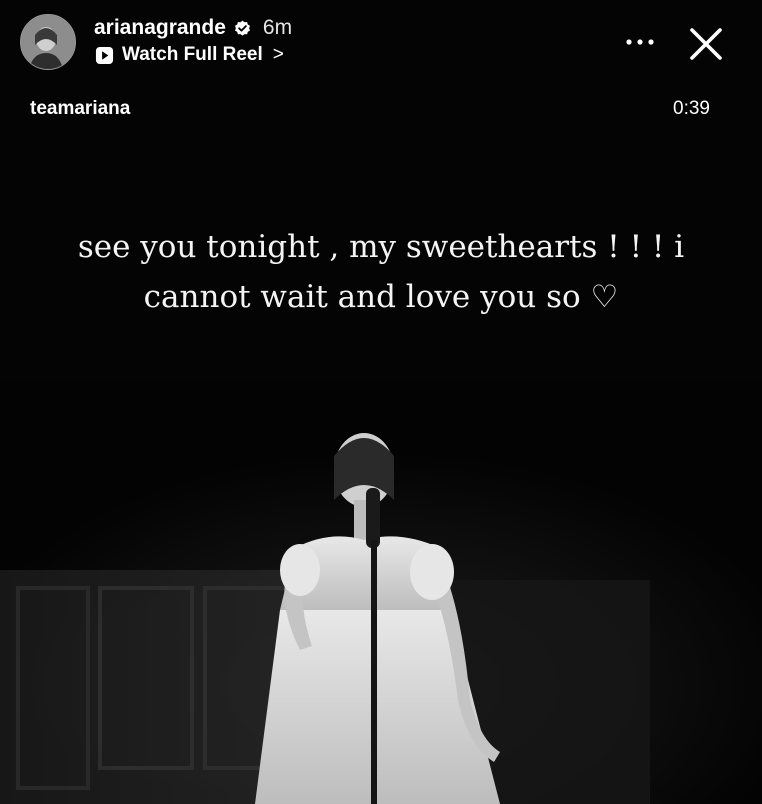 This screenshot has width=762, height=804. I want to click on post-time: 6m, so click(277, 27).